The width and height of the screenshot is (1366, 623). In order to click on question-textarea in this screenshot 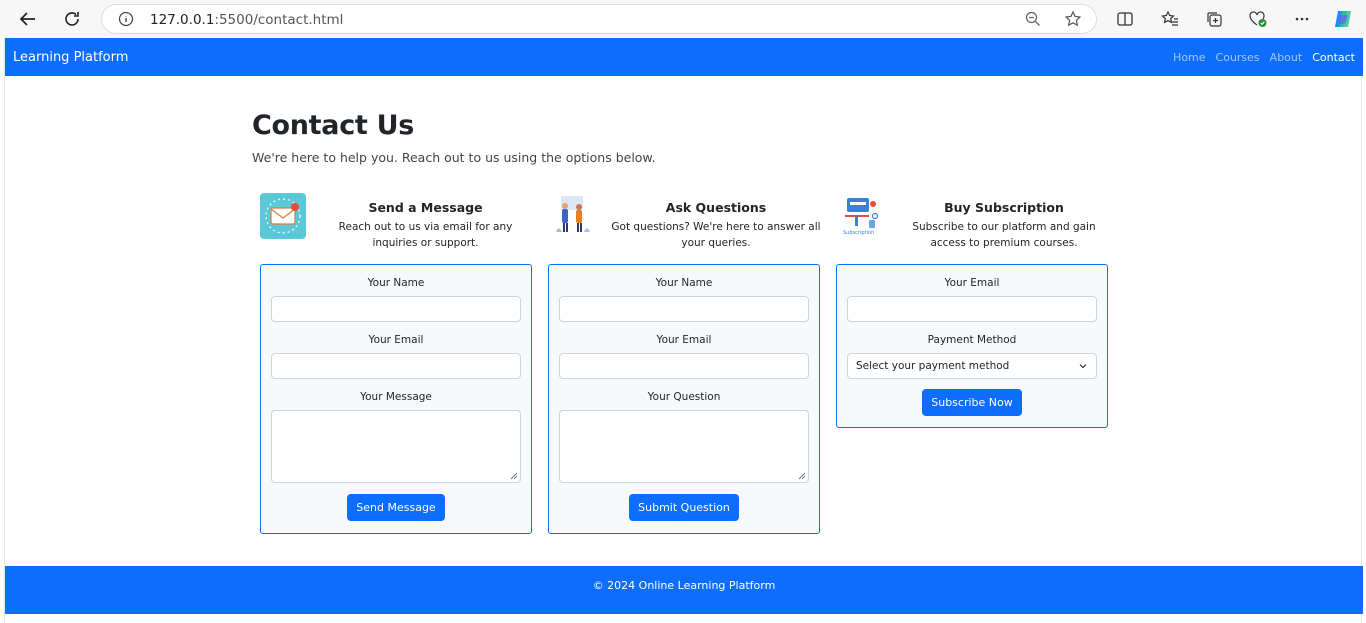, I will do `click(684, 446)`.